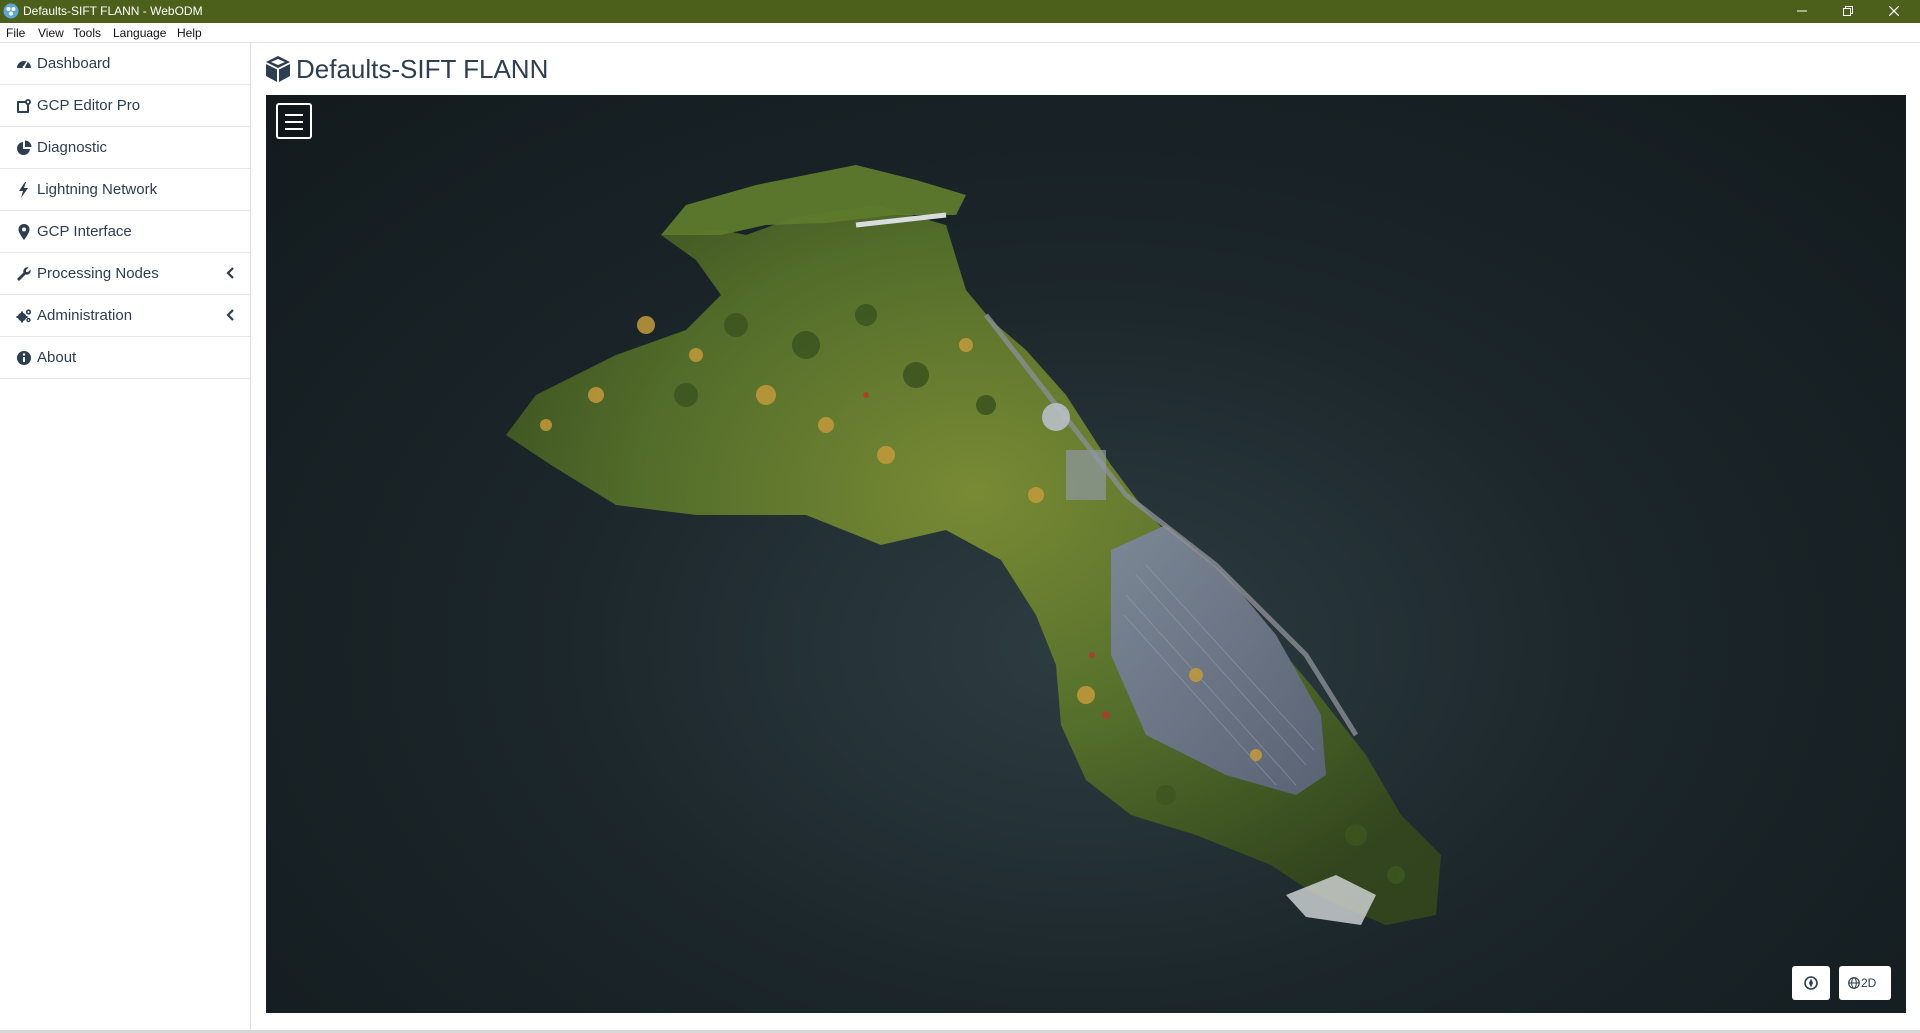 Image resolution: width=1920 pixels, height=1033 pixels. Describe the element at coordinates (24, 106) in the screenshot. I see `gcp-editor-icon` at that location.